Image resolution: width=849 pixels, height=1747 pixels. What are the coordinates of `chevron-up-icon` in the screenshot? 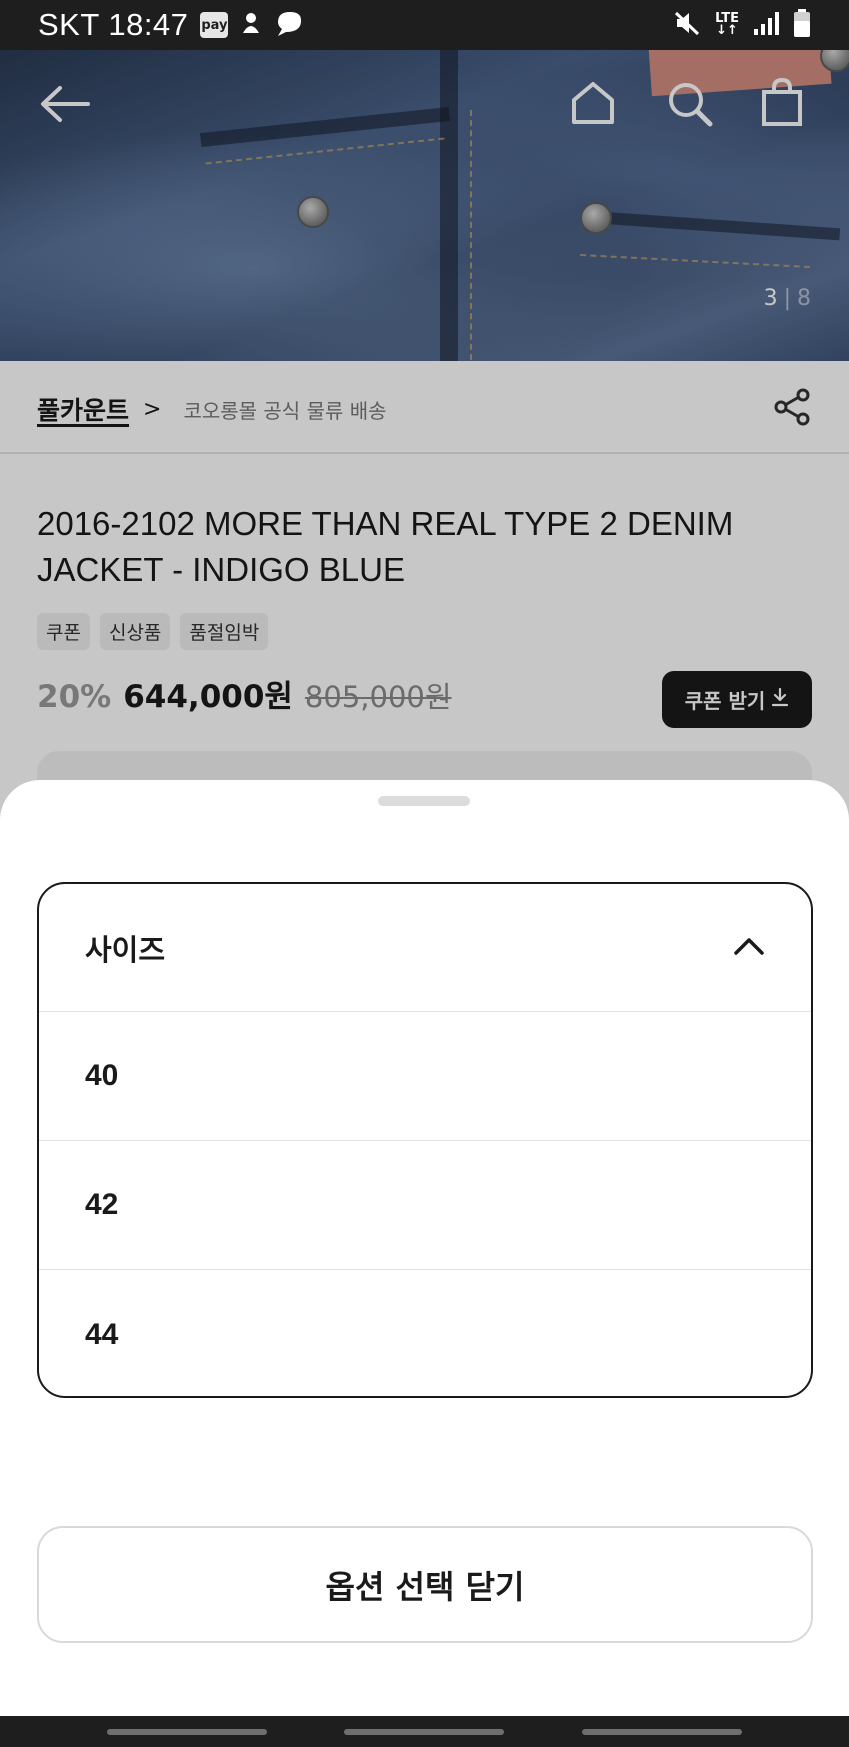 It's located at (749, 948).